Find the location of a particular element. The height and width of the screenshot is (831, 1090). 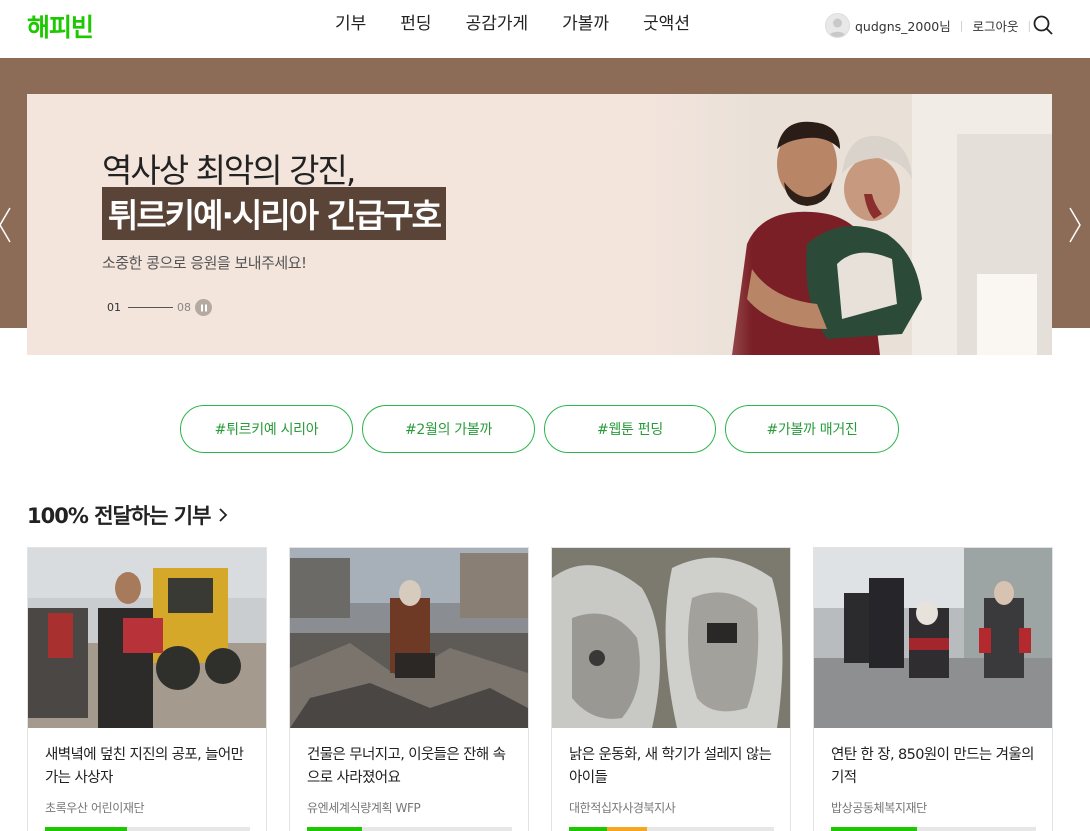

donation-card: 건물은 무너지고, 이웃들은 잔해 속으로 사라졌어요 유엔세계식량계획 WFP is located at coordinates (409, 689).